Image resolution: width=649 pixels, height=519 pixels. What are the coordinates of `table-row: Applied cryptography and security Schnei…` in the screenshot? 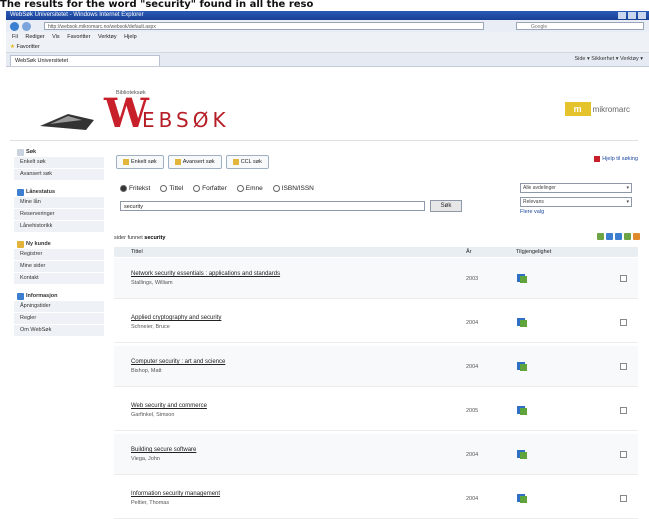 It's located at (376, 322).